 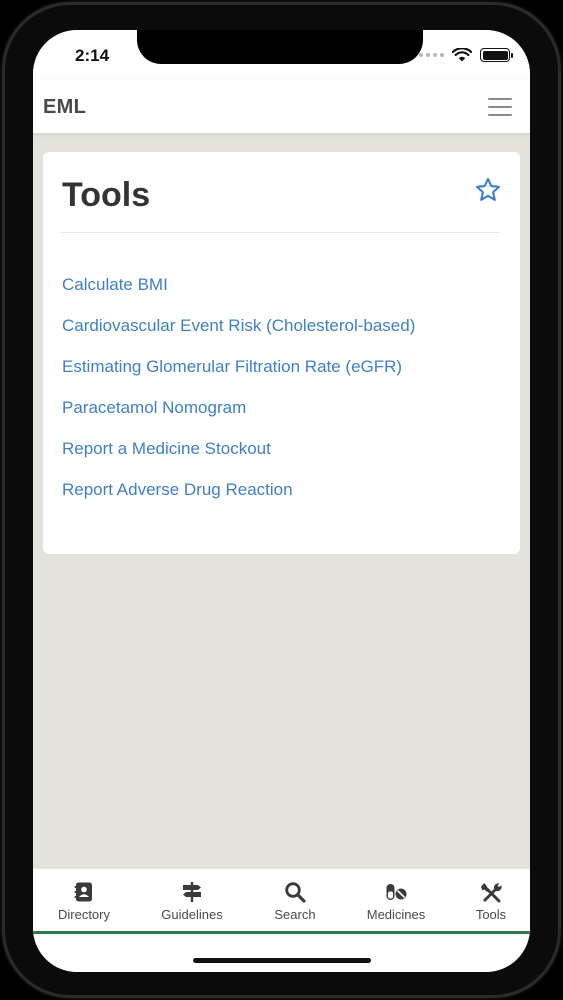 I want to click on favorite-star-icon, so click(x=488, y=190).